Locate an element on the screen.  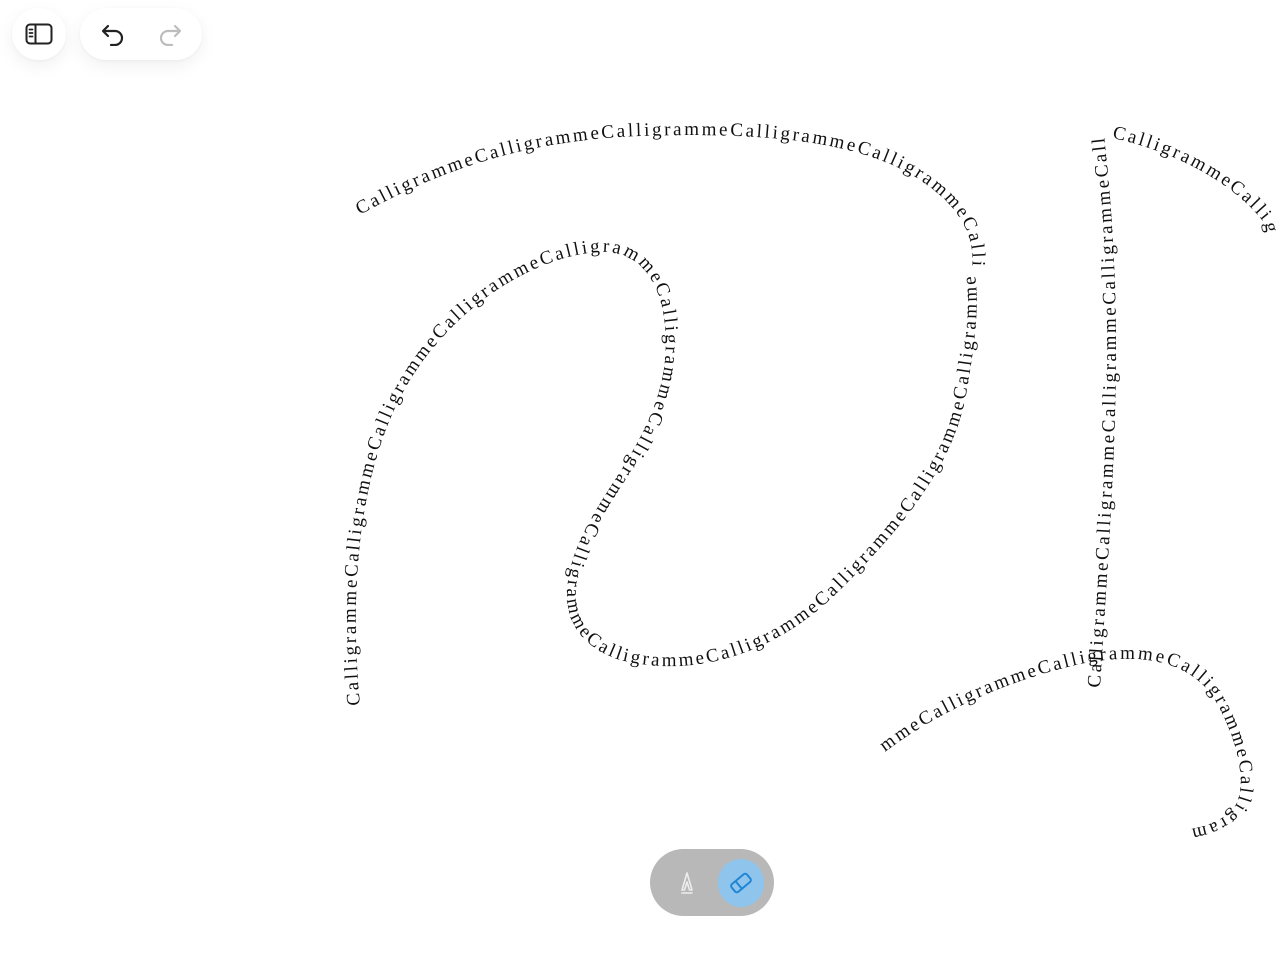
drawing-tools-toolbar is located at coordinates (712, 882).